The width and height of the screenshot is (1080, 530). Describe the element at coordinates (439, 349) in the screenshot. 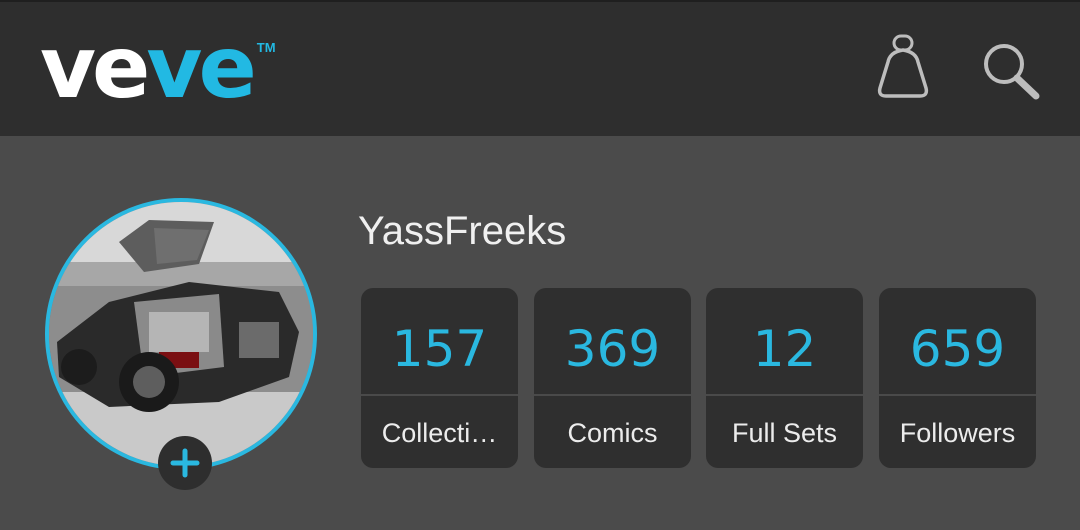

I see `stat-value: 157` at that location.